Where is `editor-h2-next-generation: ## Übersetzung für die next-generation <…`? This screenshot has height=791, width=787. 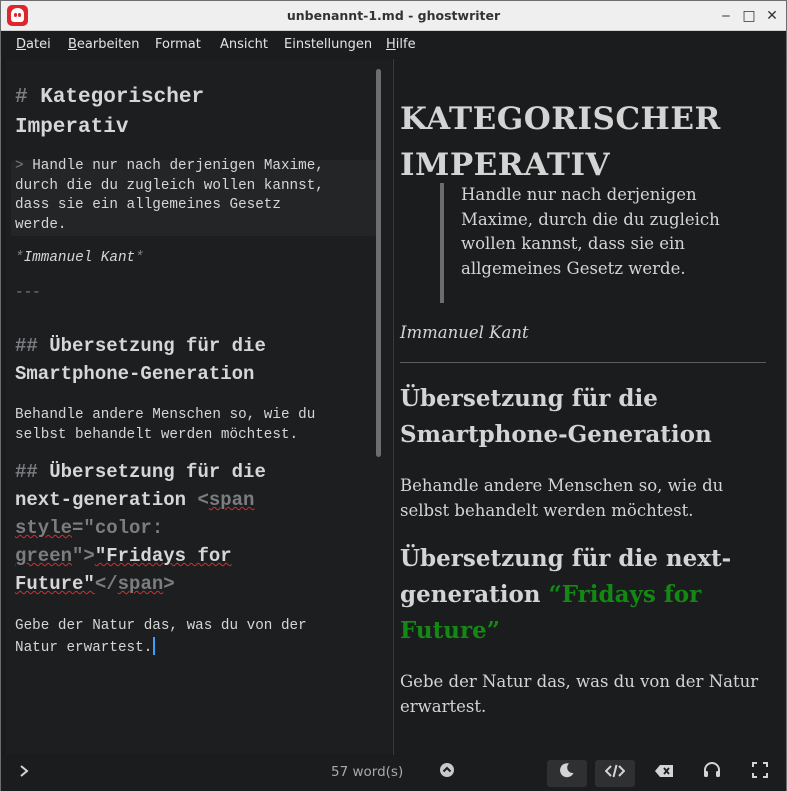 editor-h2-next-generation: ## Übersetzung für die next-generation <… is located at coordinates (140, 528).